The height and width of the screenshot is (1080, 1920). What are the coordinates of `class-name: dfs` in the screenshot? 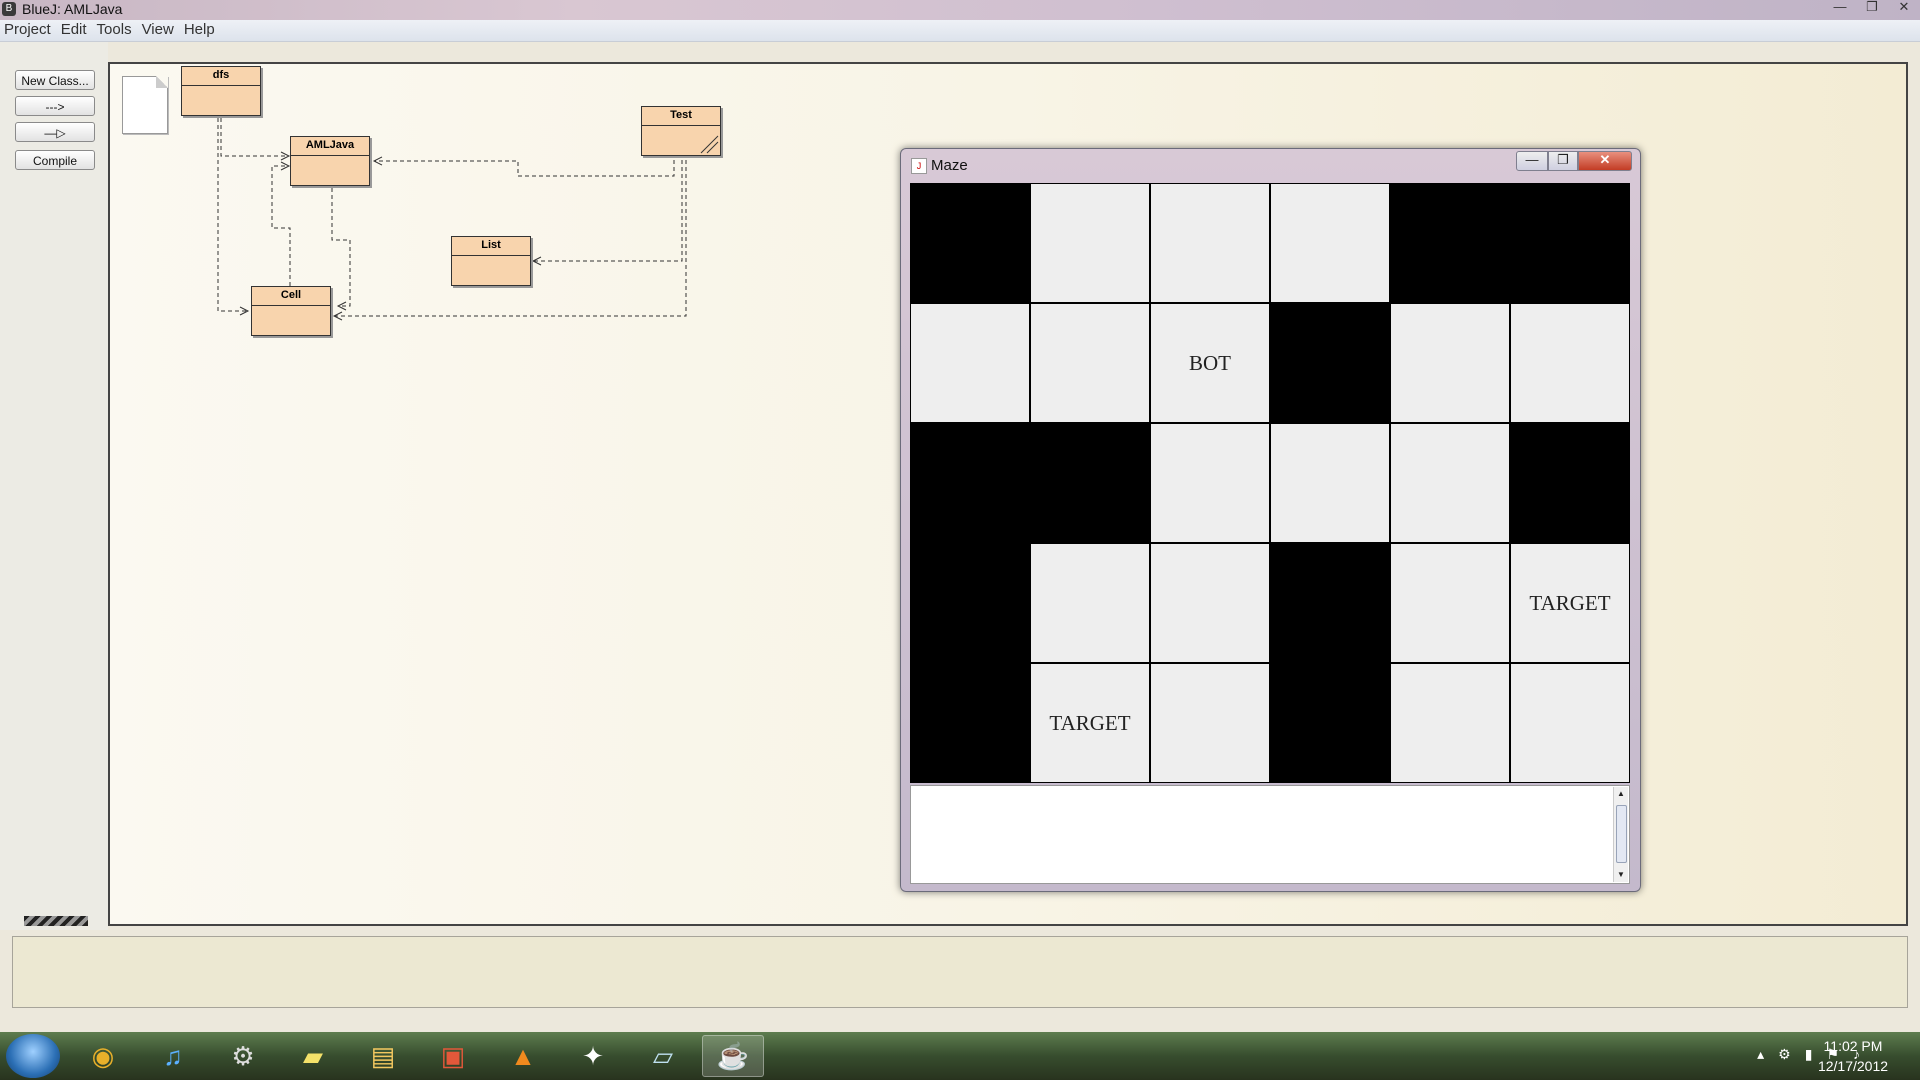 It's located at (221, 76).